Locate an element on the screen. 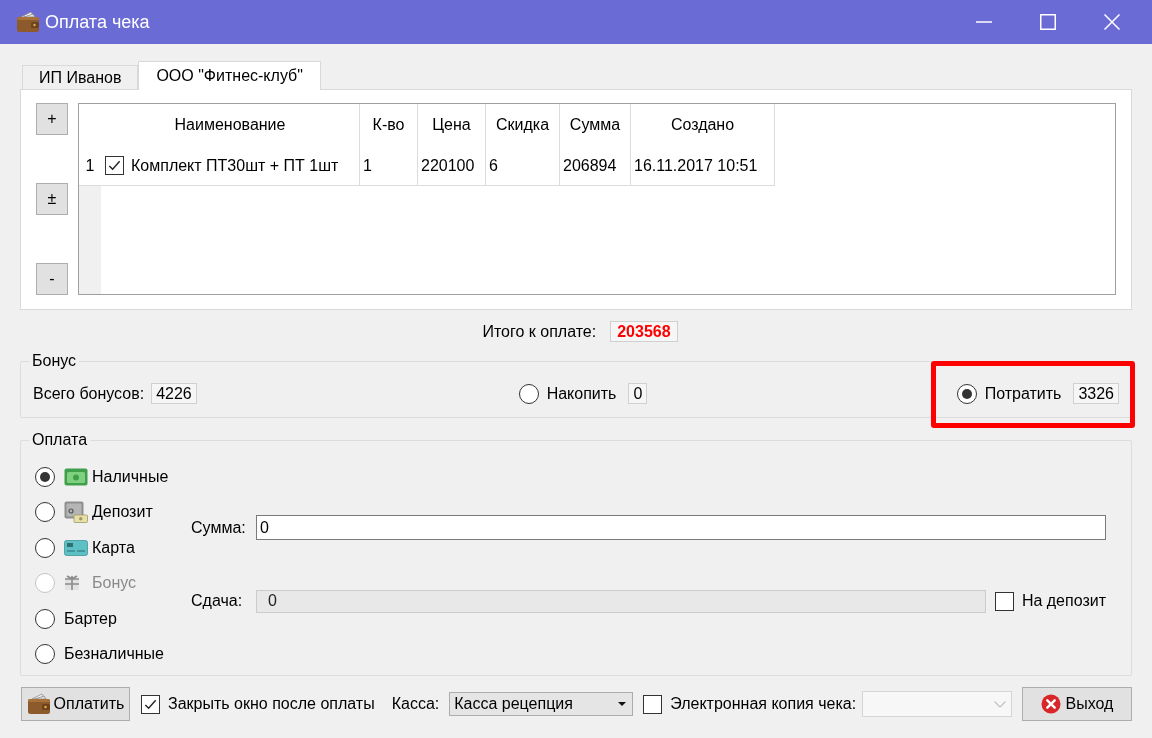 This screenshot has width=1152, height=738. pay-button: Оплатить is located at coordinates (75, 704).